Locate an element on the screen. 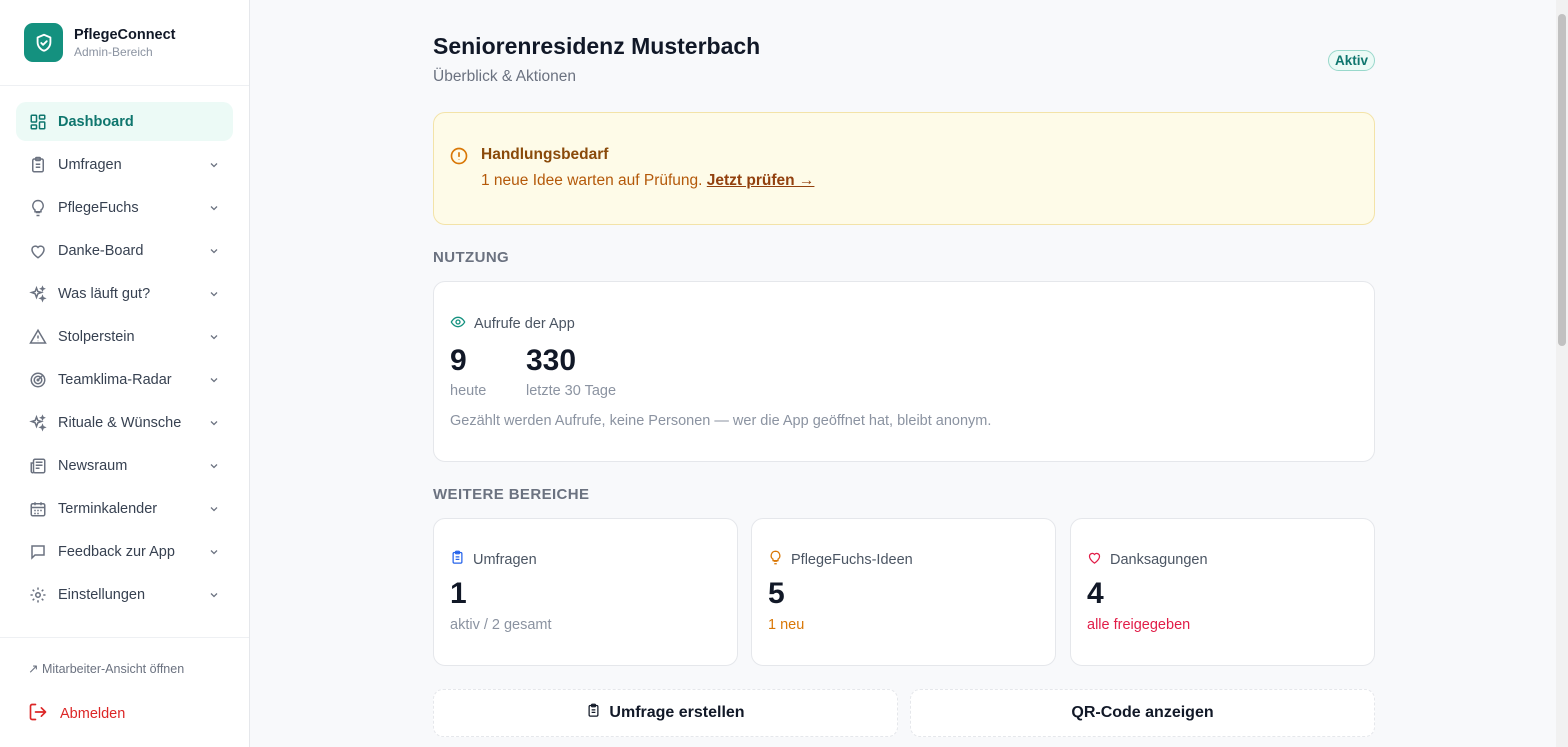 This screenshot has height=747, width=1568. sidebar-item-newsraum: Newsraum is located at coordinates (124, 465).